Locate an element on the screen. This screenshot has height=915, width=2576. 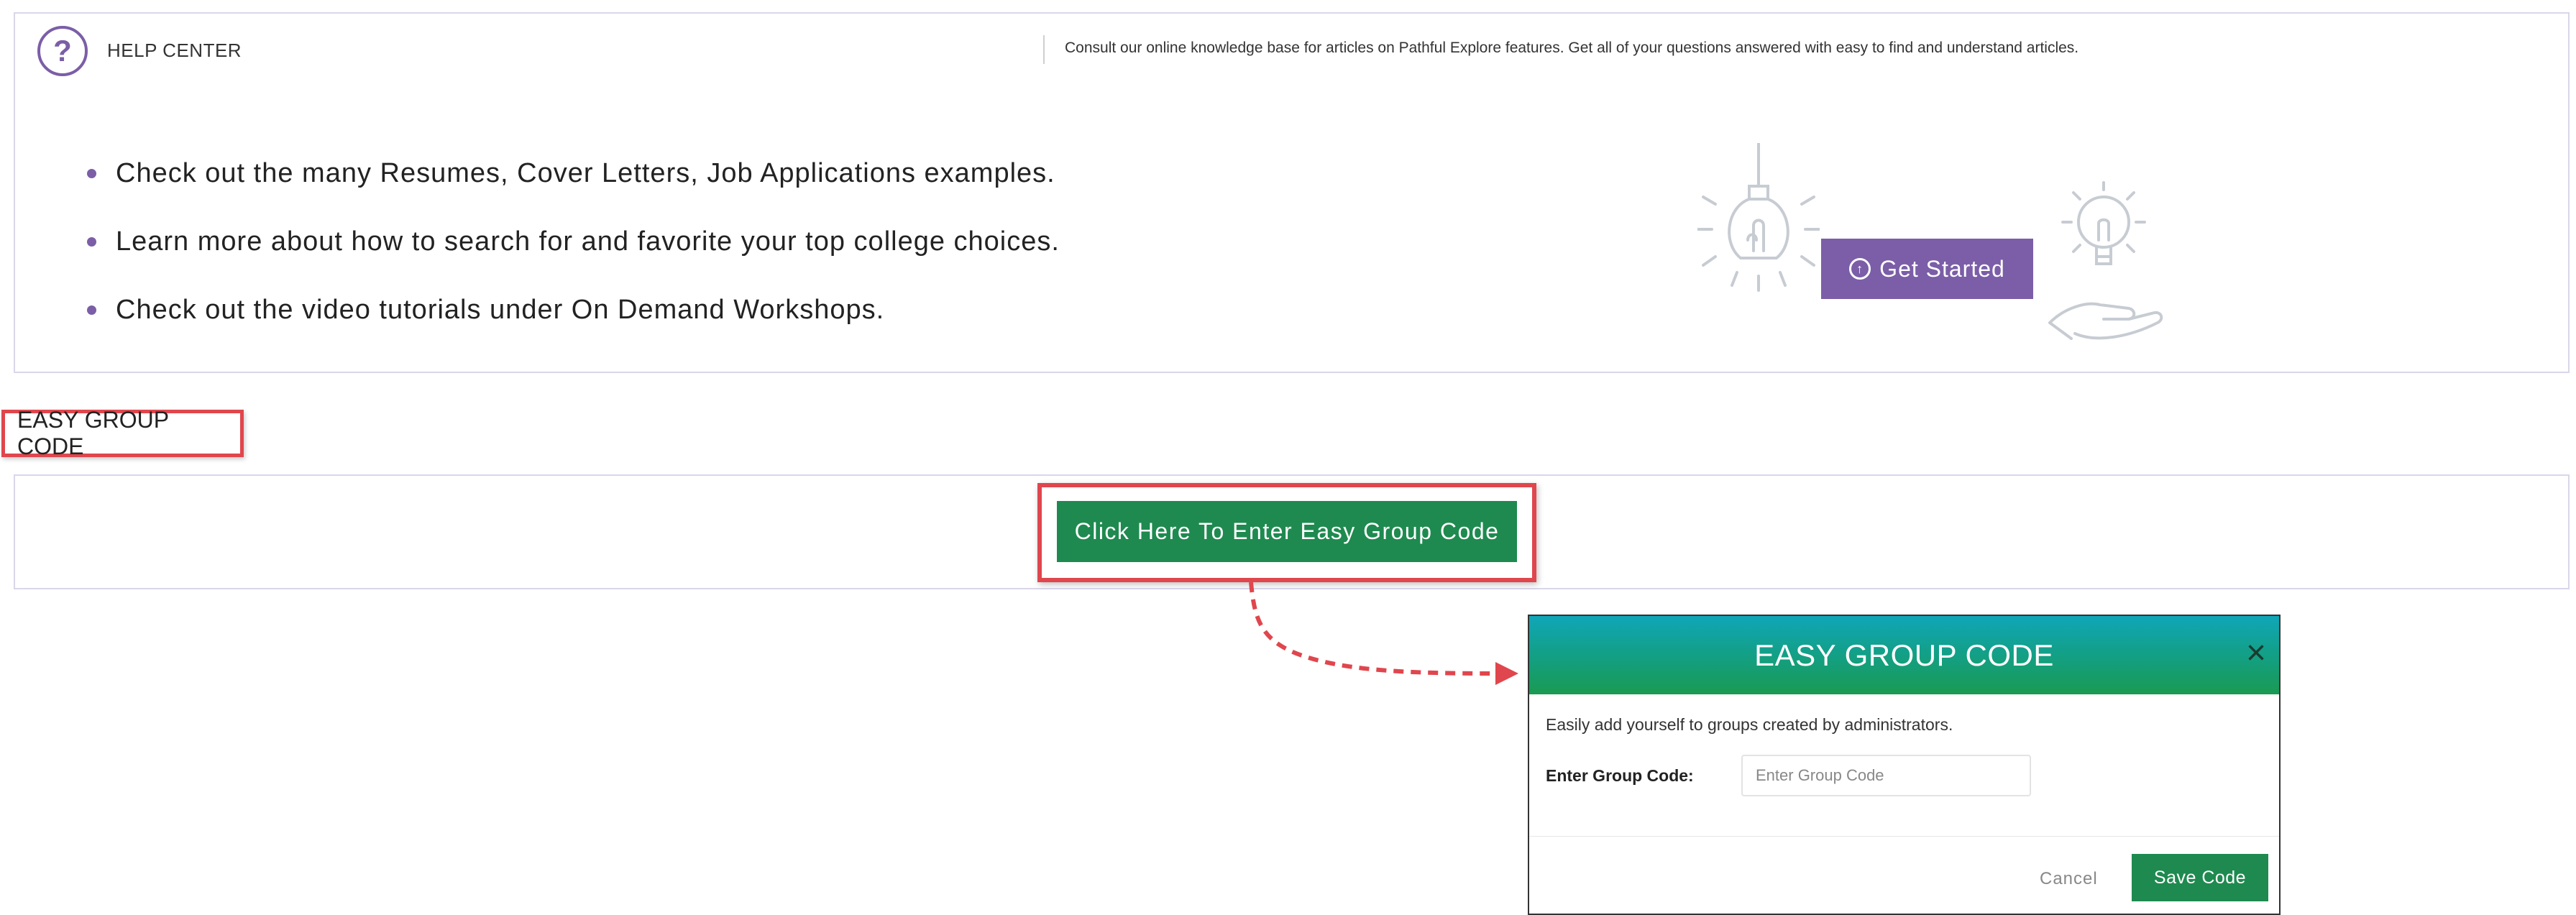
group-code-label: Enter Group Code: is located at coordinates (1620, 775).